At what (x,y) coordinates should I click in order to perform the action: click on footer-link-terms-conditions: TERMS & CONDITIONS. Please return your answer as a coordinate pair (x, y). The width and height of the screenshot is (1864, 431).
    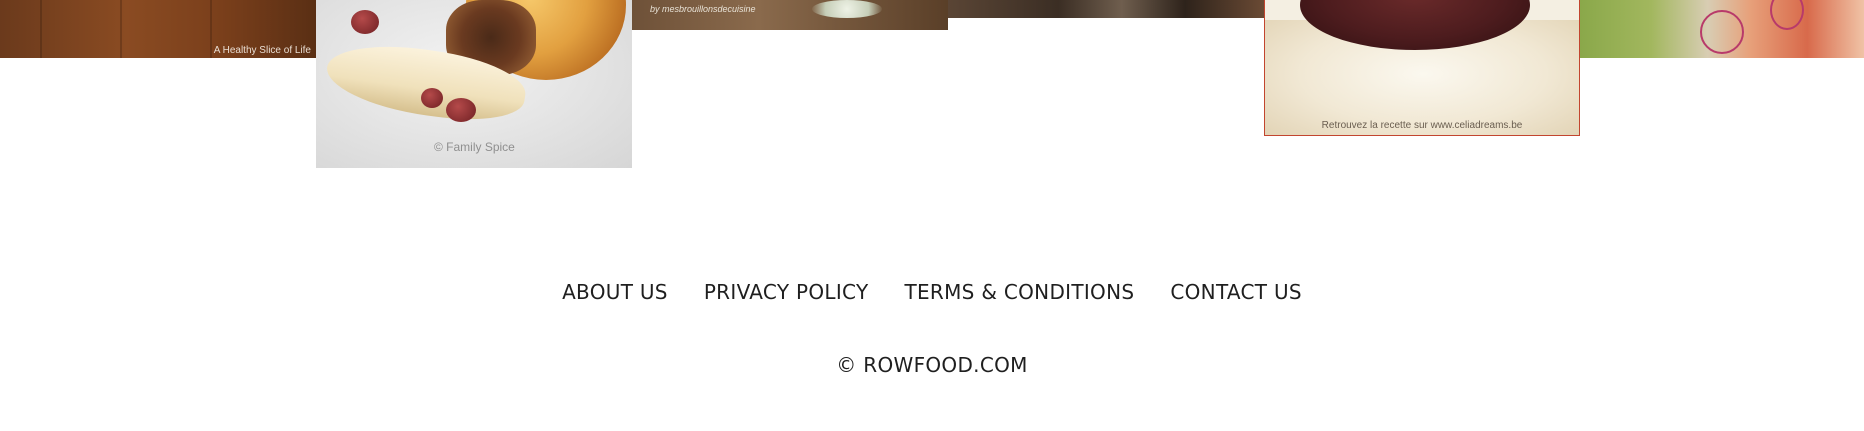
    Looking at the image, I should click on (1019, 292).